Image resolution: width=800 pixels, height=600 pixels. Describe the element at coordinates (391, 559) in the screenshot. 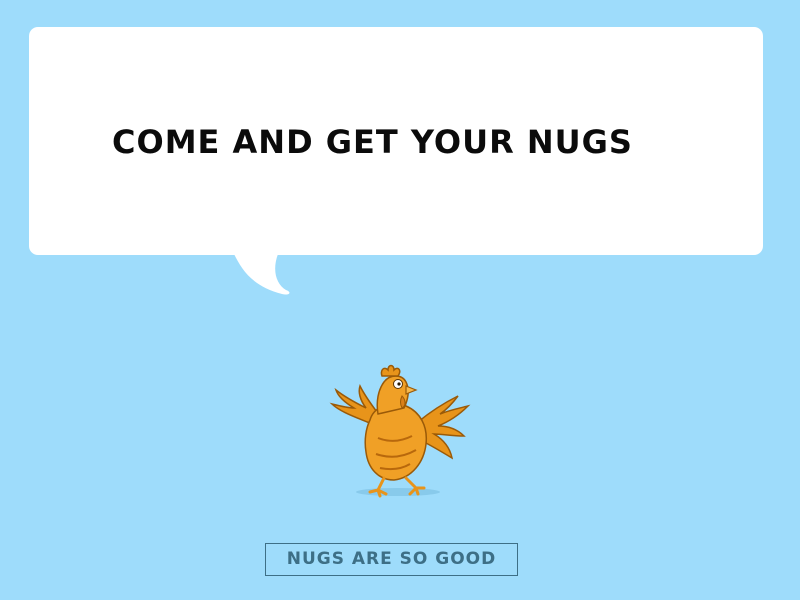

I see `dialog-choice-button: NUGS ARE SO GOOD` at that location.